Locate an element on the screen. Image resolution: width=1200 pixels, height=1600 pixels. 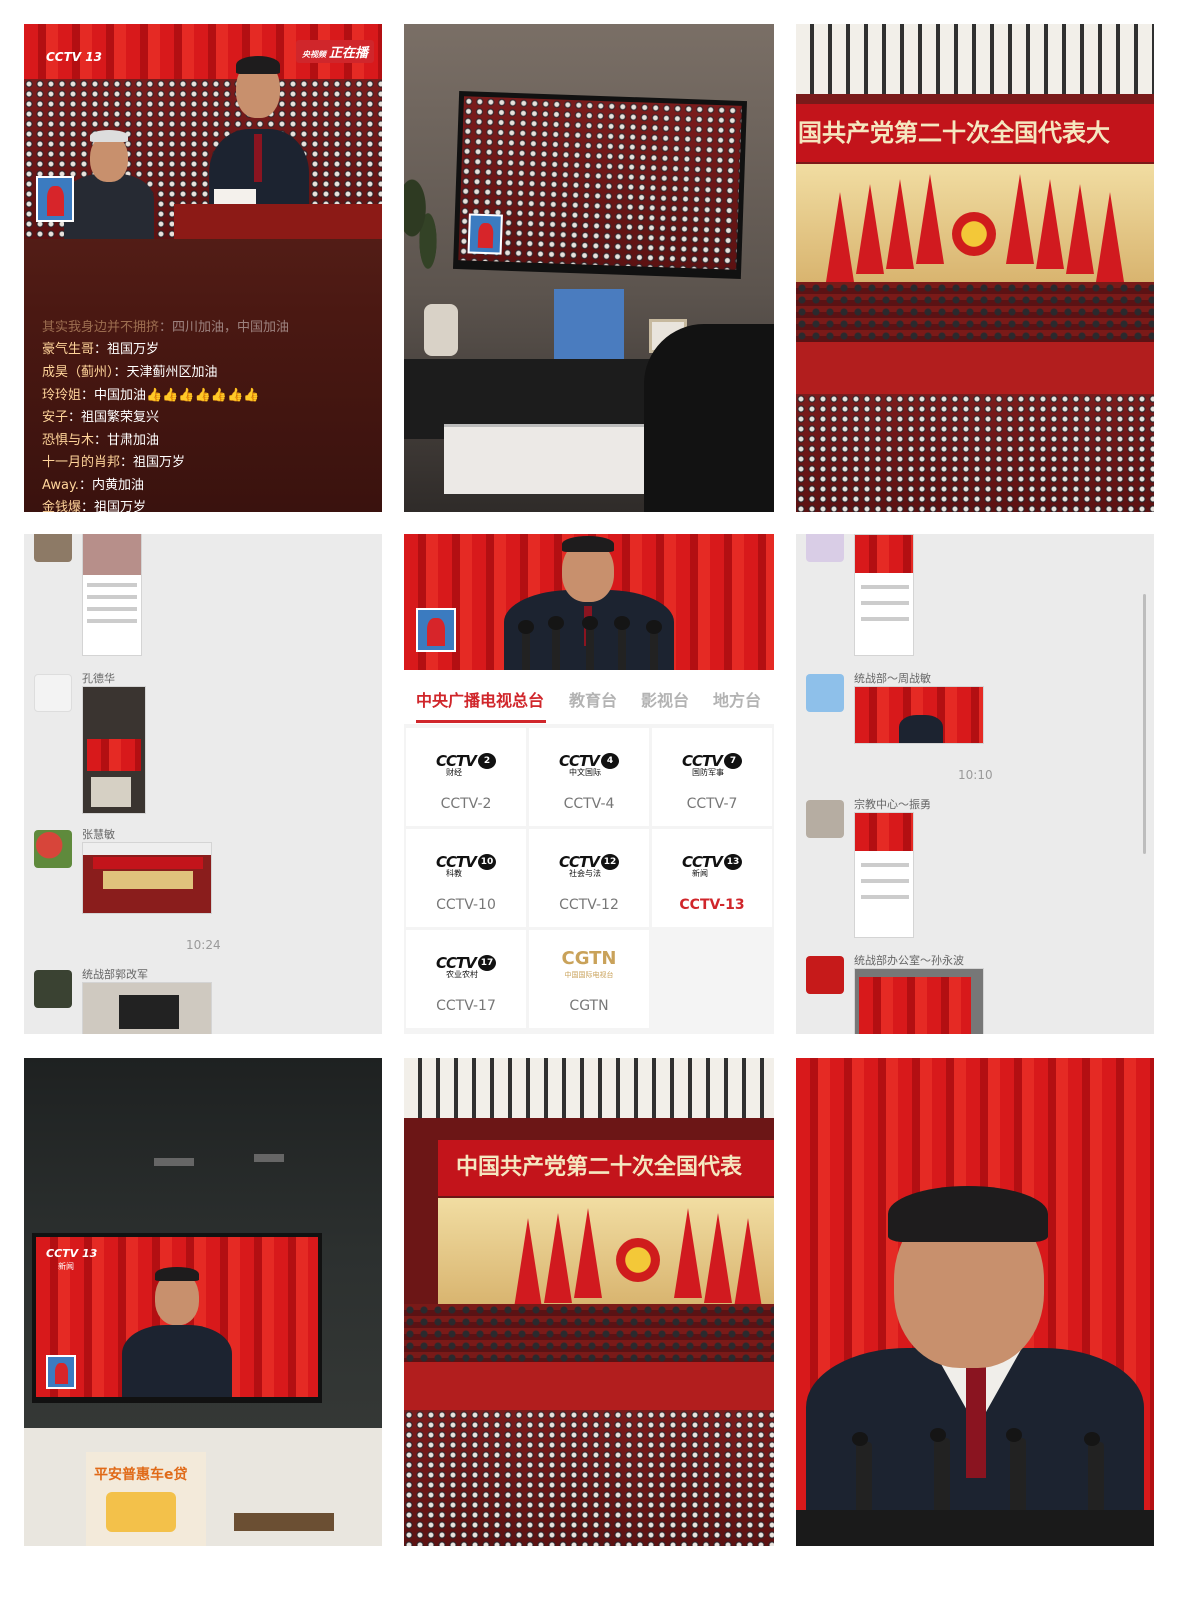
cabinet-drawers is located at coordinates (554, 459).